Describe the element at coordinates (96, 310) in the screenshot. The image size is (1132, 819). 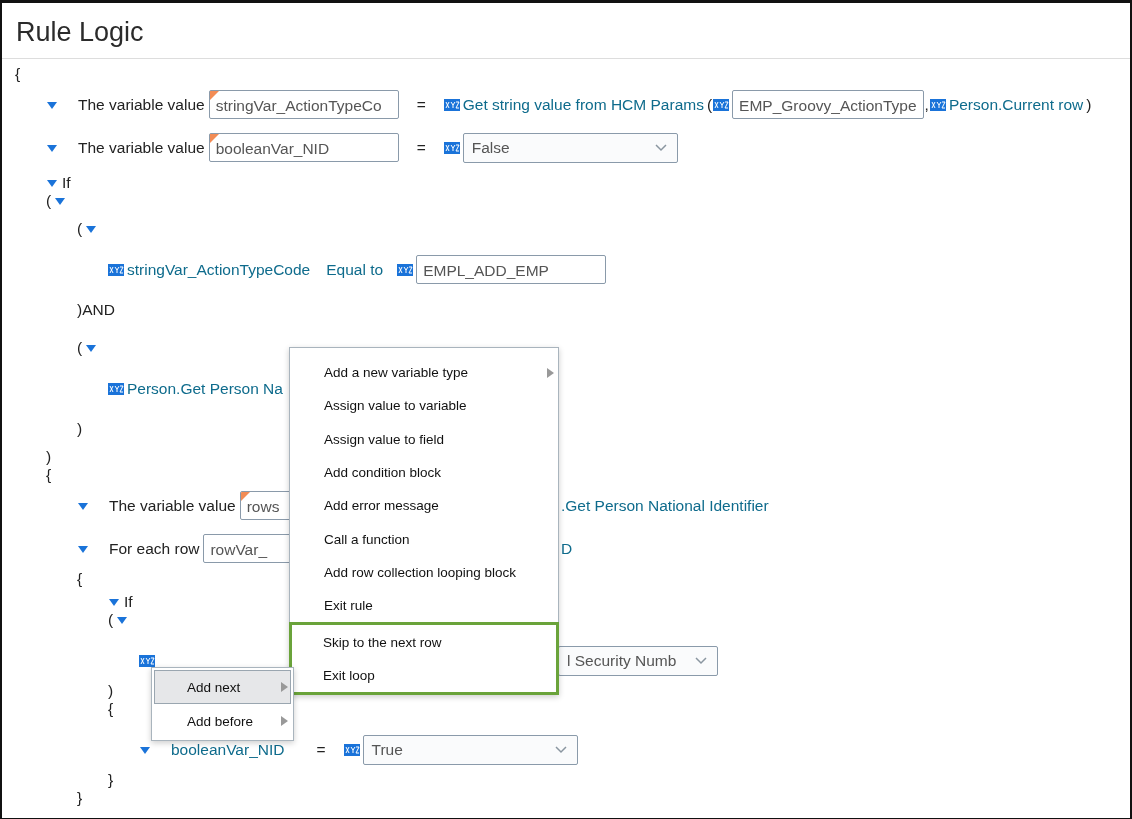
I see `code-text: )AND` at that location.